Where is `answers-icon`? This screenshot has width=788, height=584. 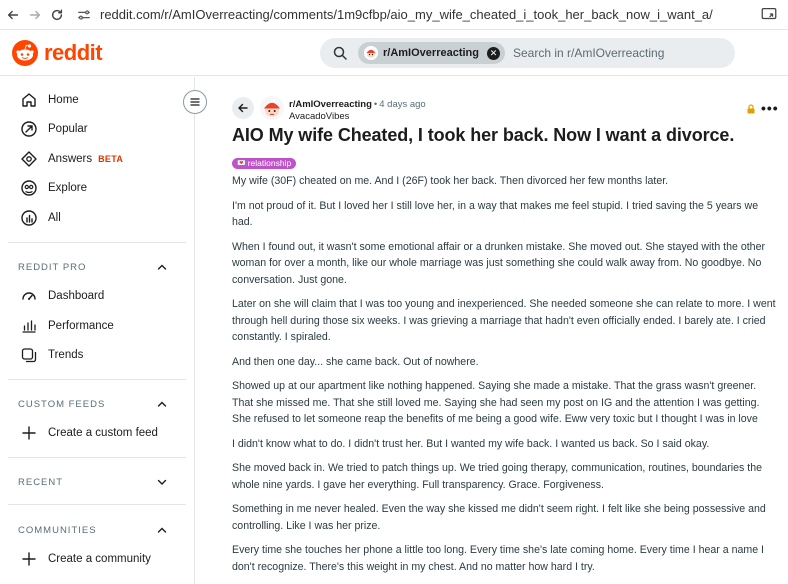 answers-icon is located at coordinates (29, 159).